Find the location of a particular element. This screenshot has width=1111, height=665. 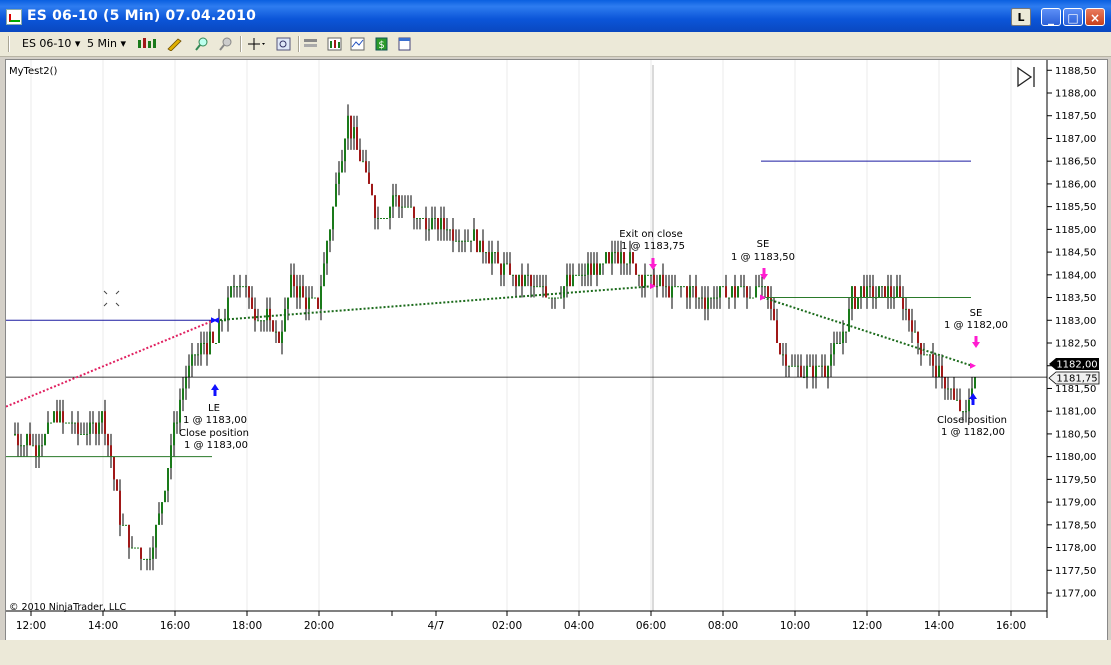

l-button: L is located at coordinates (1021, 17).